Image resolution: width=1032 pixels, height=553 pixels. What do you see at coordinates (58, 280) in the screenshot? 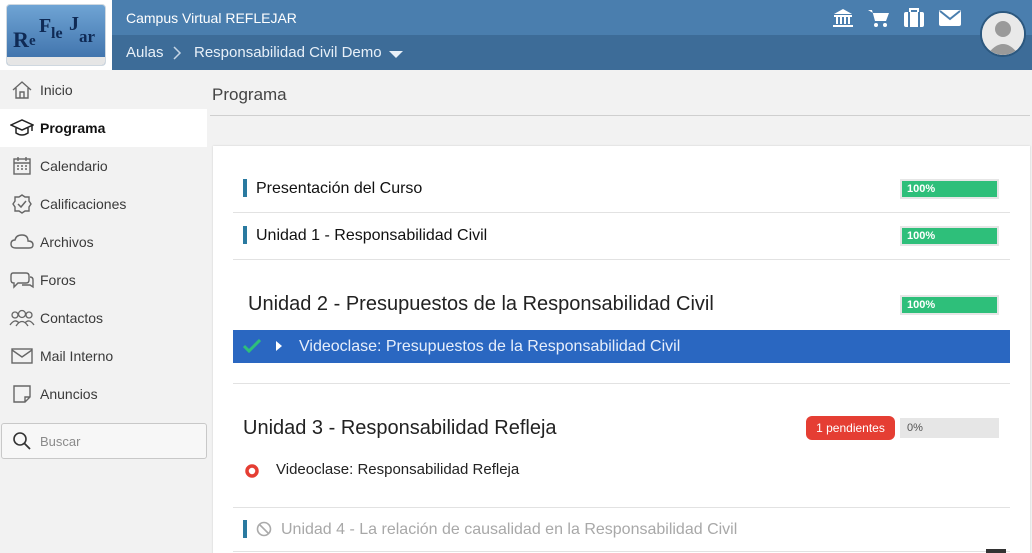
I see `sidebar-item-label: Foros` at bounding box center [58, 280].